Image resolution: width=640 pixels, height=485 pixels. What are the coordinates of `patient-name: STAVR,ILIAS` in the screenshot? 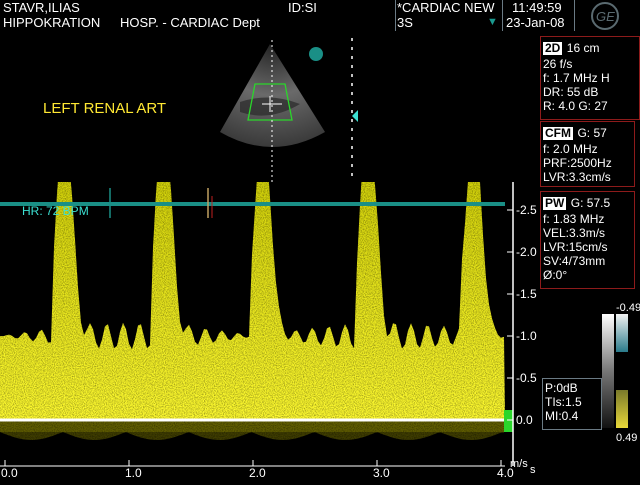 It's located at (41, 7).